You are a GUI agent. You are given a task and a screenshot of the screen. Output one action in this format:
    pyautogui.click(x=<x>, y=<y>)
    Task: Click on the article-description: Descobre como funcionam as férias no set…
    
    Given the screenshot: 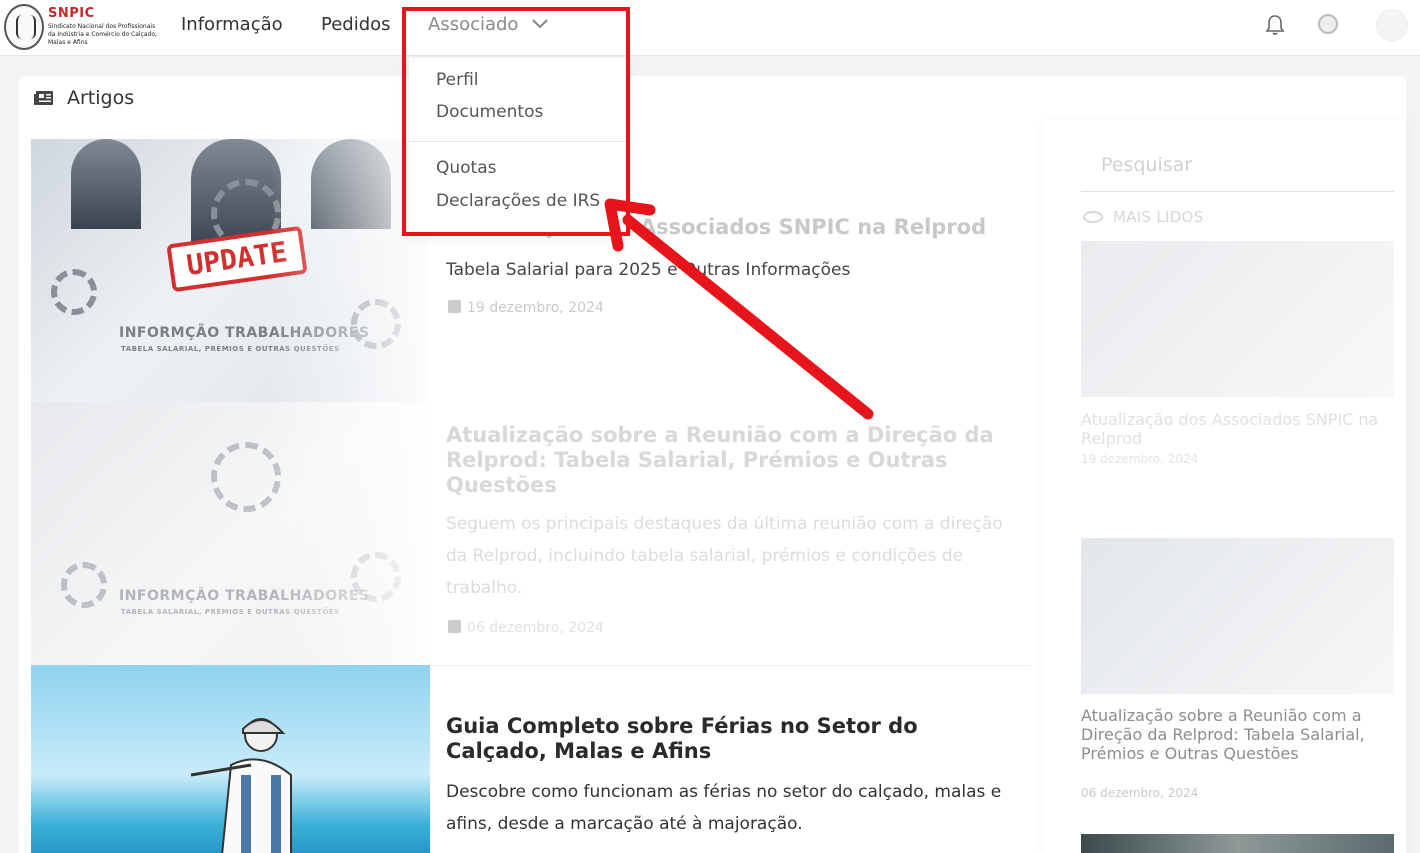 What is the action you would take?
    pyautogui.click(x=724, y=808)
    